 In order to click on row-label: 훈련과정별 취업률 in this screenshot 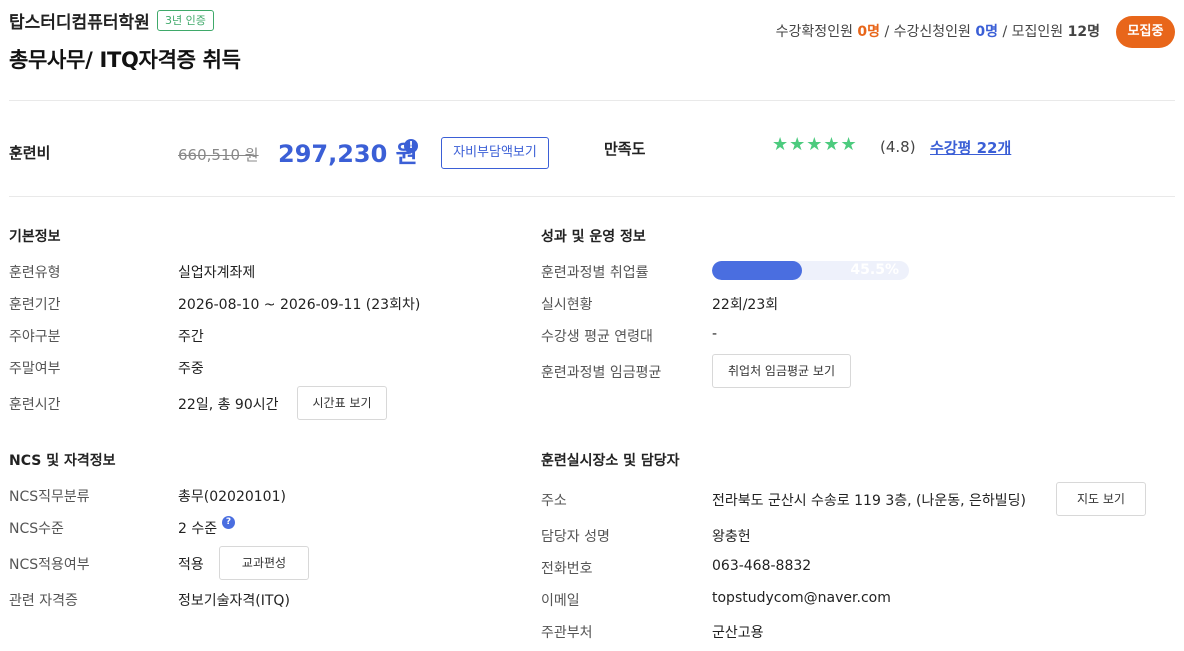, I will do `click(595, 273)`.